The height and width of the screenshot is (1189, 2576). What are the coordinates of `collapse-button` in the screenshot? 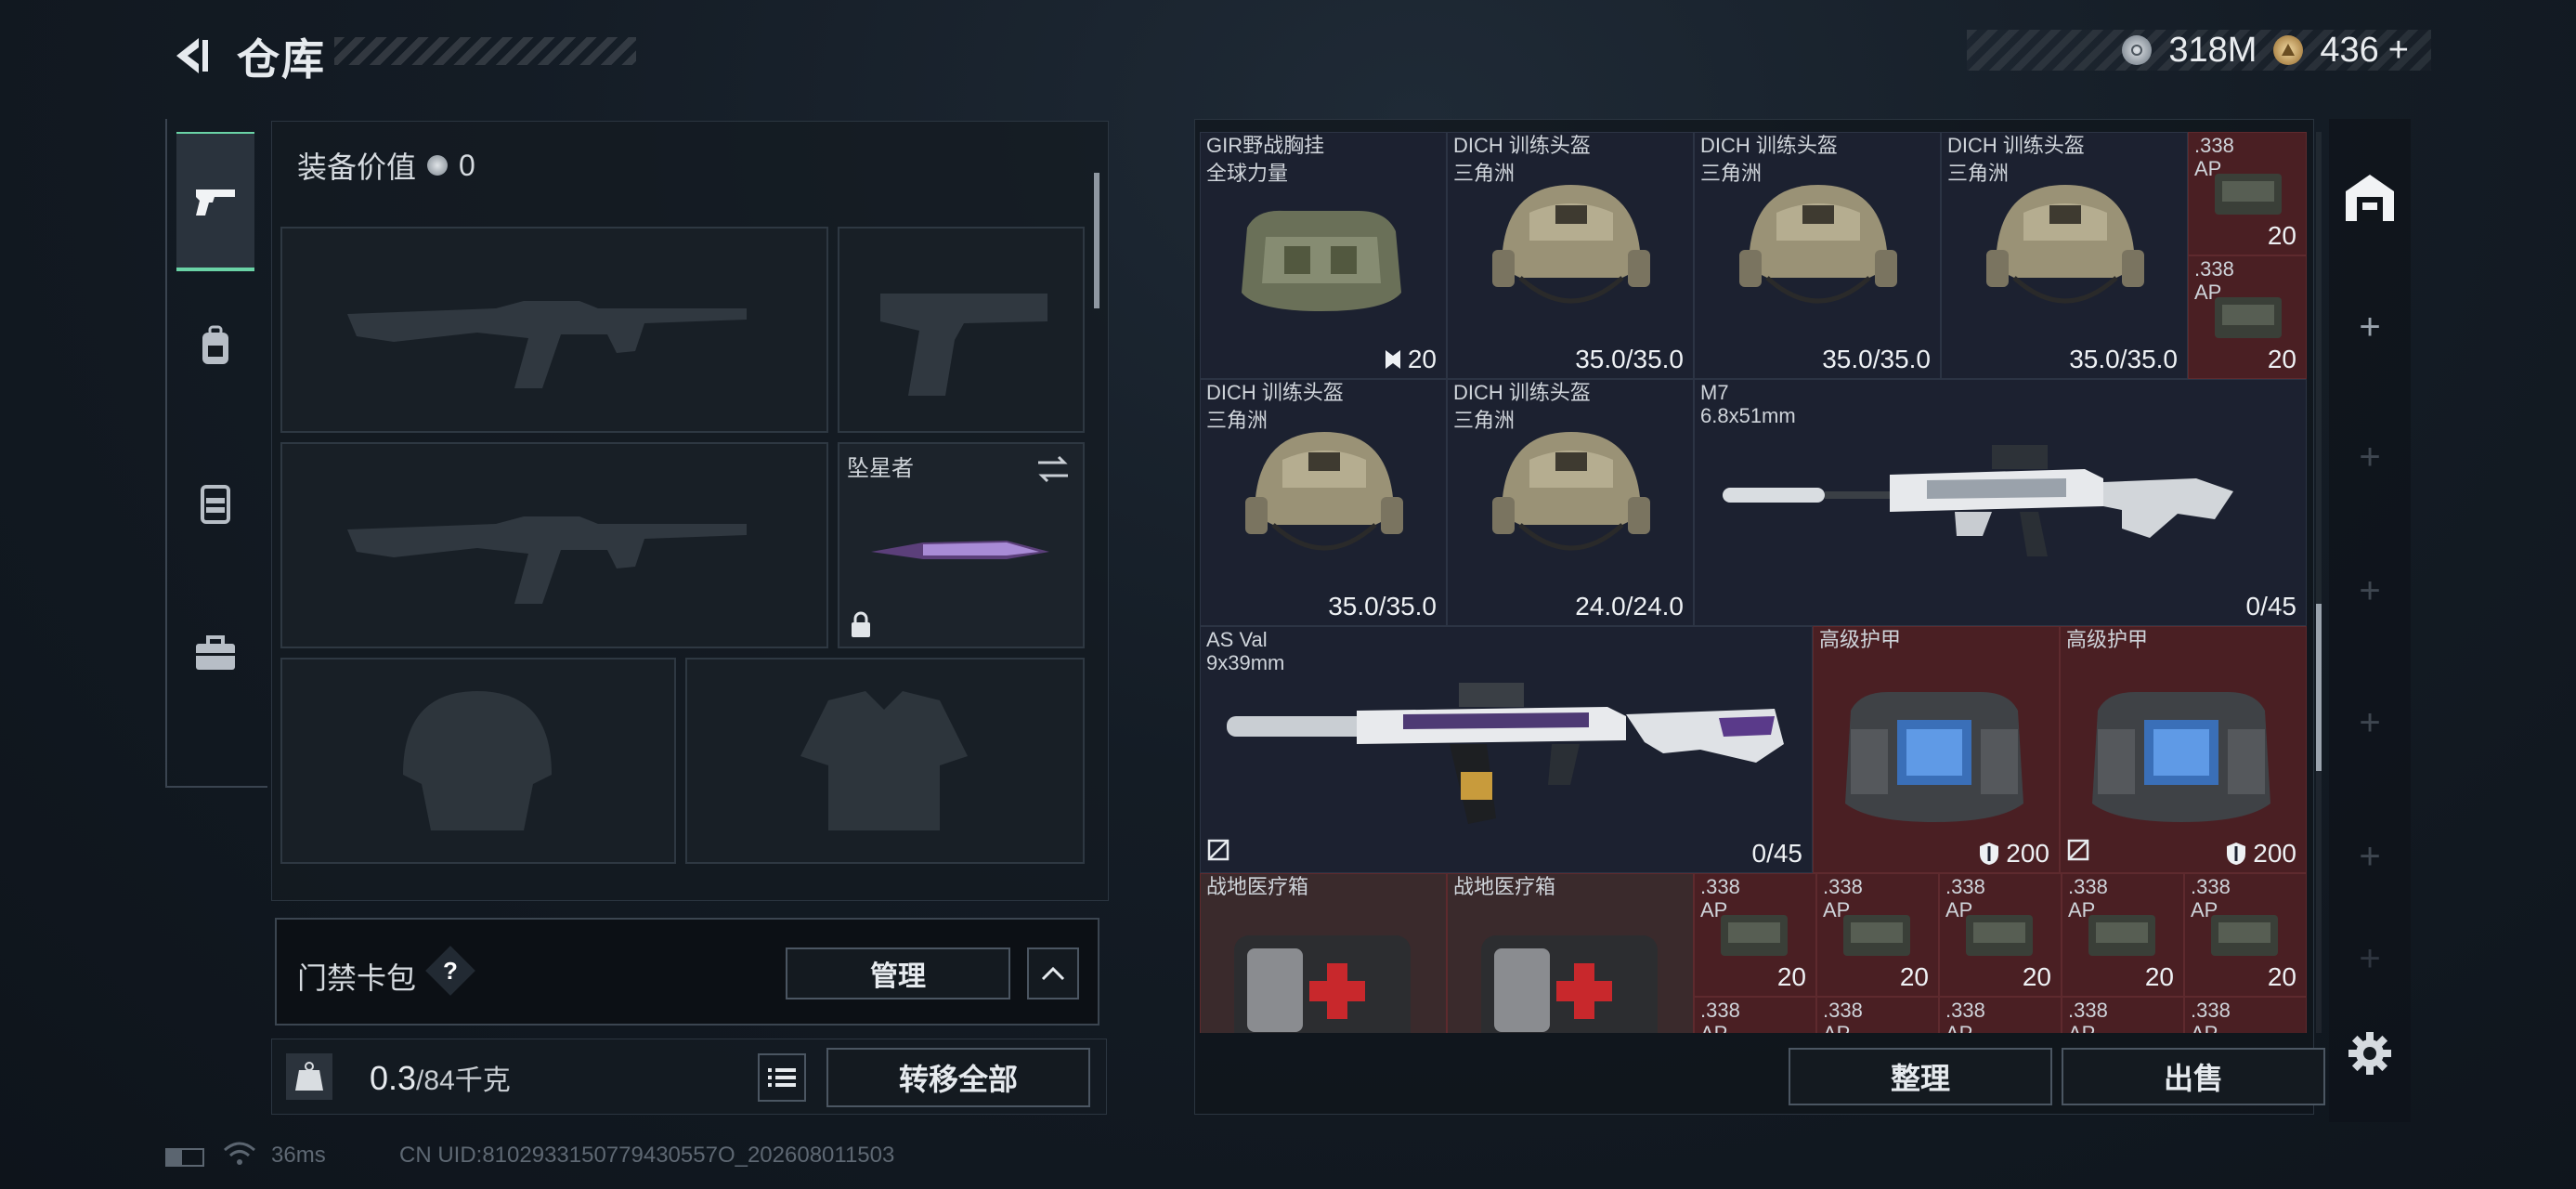 It's located at (1053, 974).